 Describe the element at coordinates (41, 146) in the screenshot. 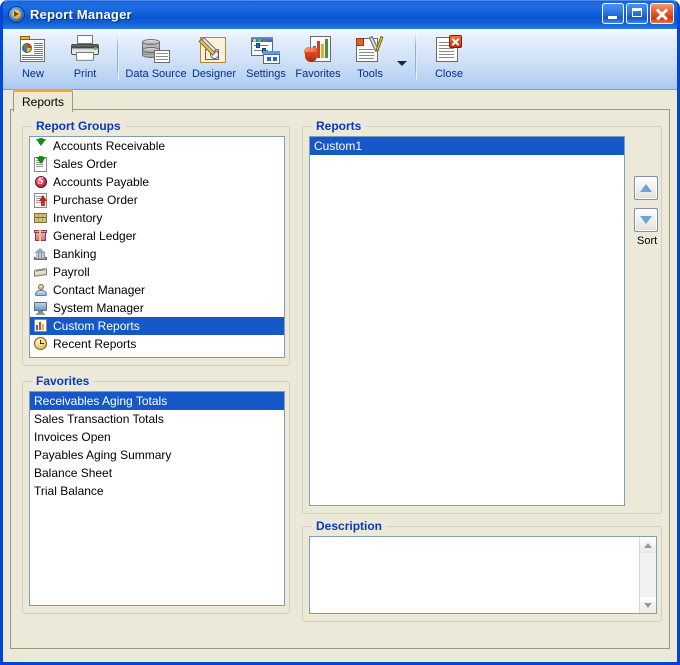

I see `green-down-arrow-icon` at that location.